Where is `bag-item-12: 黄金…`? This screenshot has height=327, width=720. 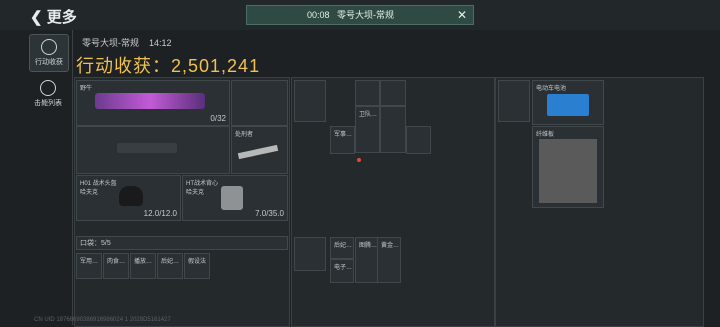
bag-item-12: 黄金… is located at coordinates (389, 260).